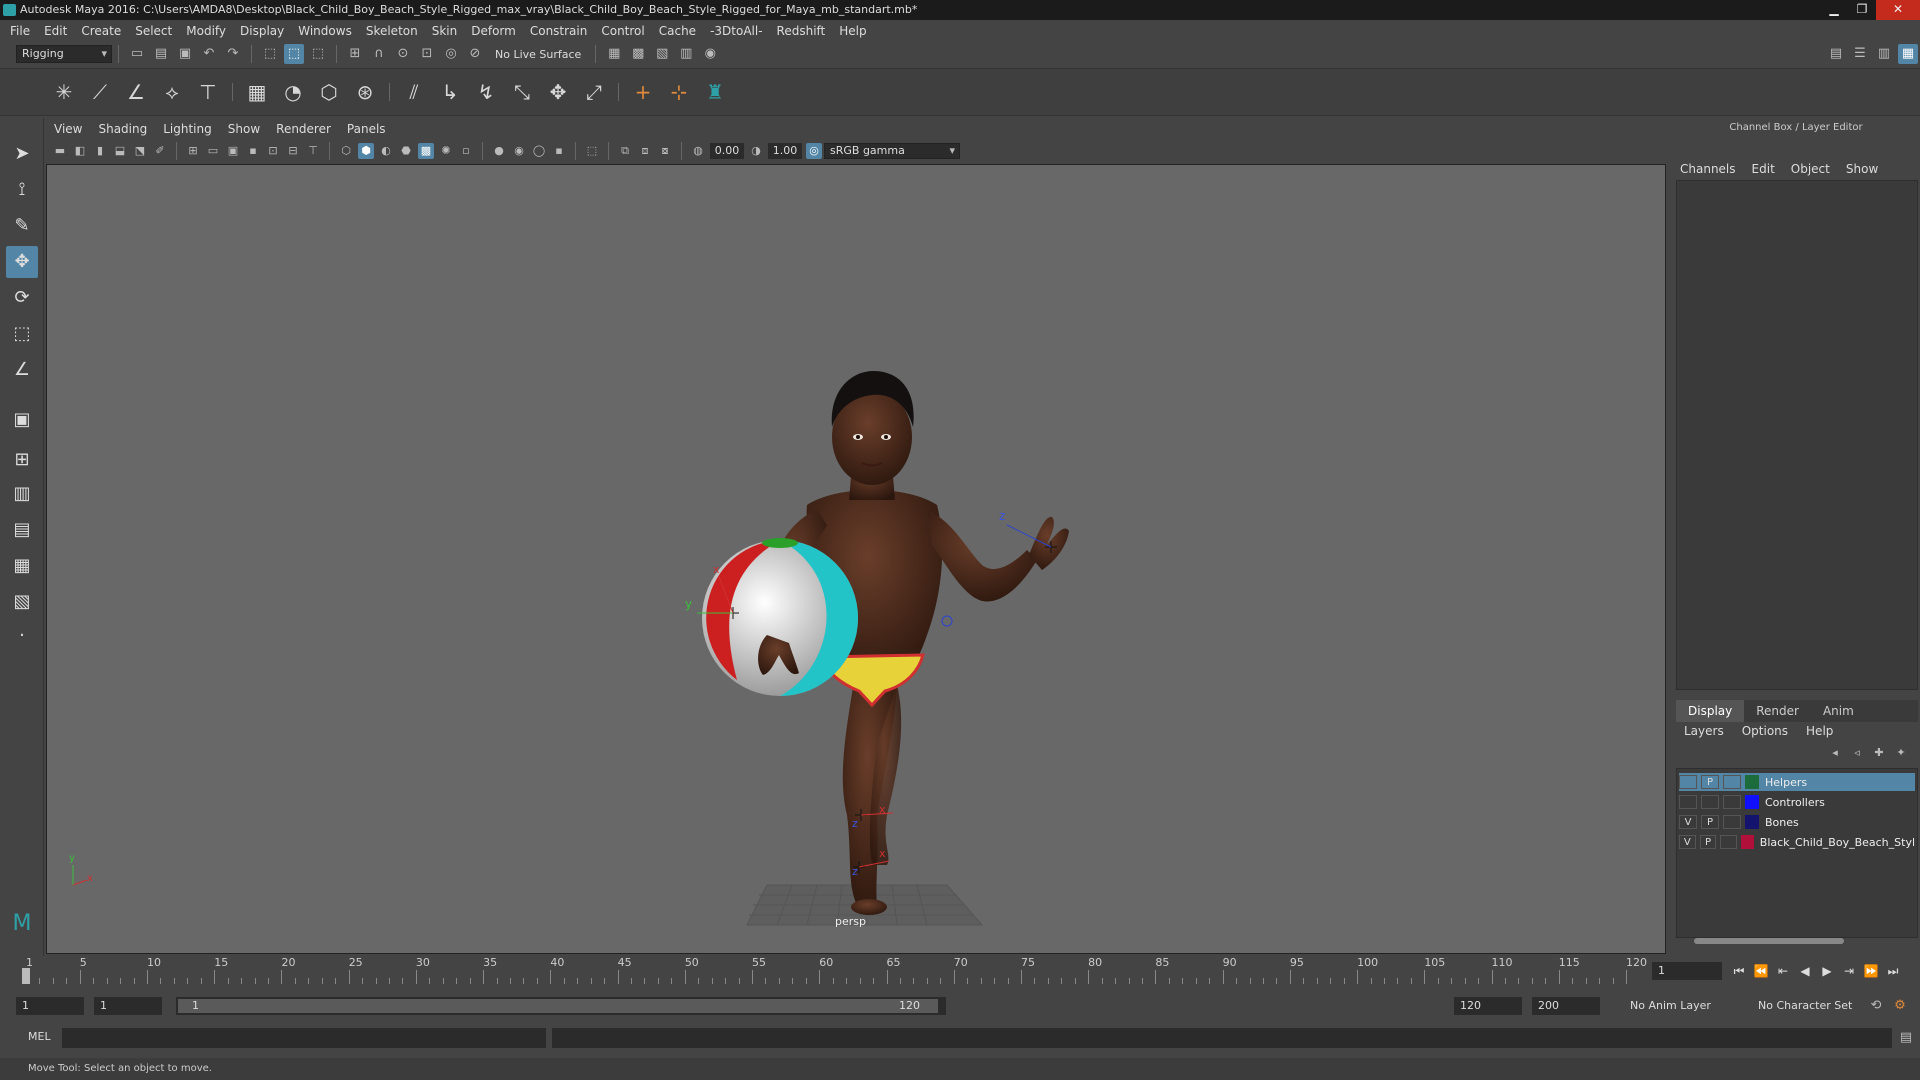  Describe the element at coordinates (1860, 54) in the screenshot. I see `attribute-editor-icon: ☰` at that location.